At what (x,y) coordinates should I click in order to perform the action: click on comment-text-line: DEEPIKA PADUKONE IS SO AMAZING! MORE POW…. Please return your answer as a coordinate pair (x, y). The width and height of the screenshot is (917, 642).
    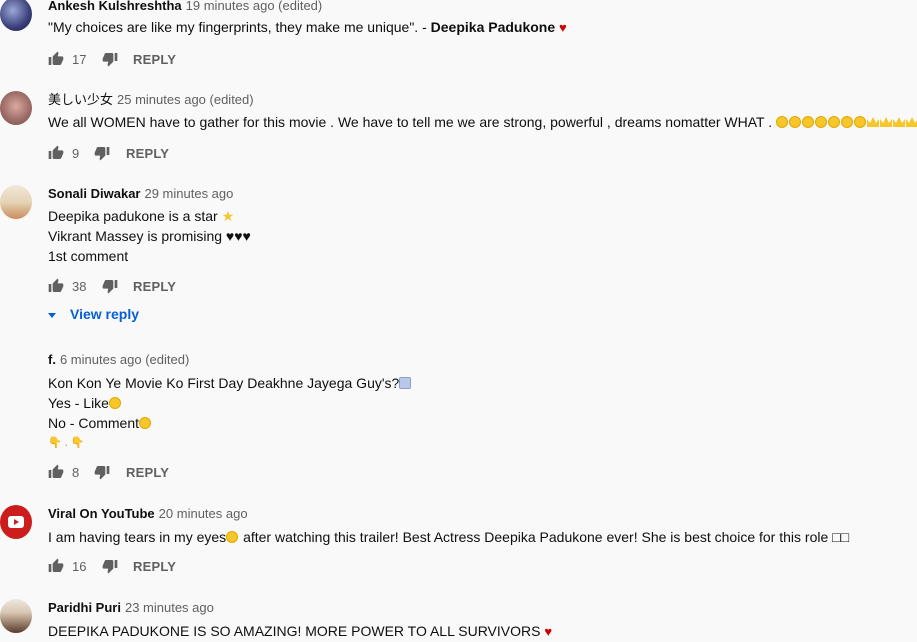
    Looking at the image, I should click on (294, 631).